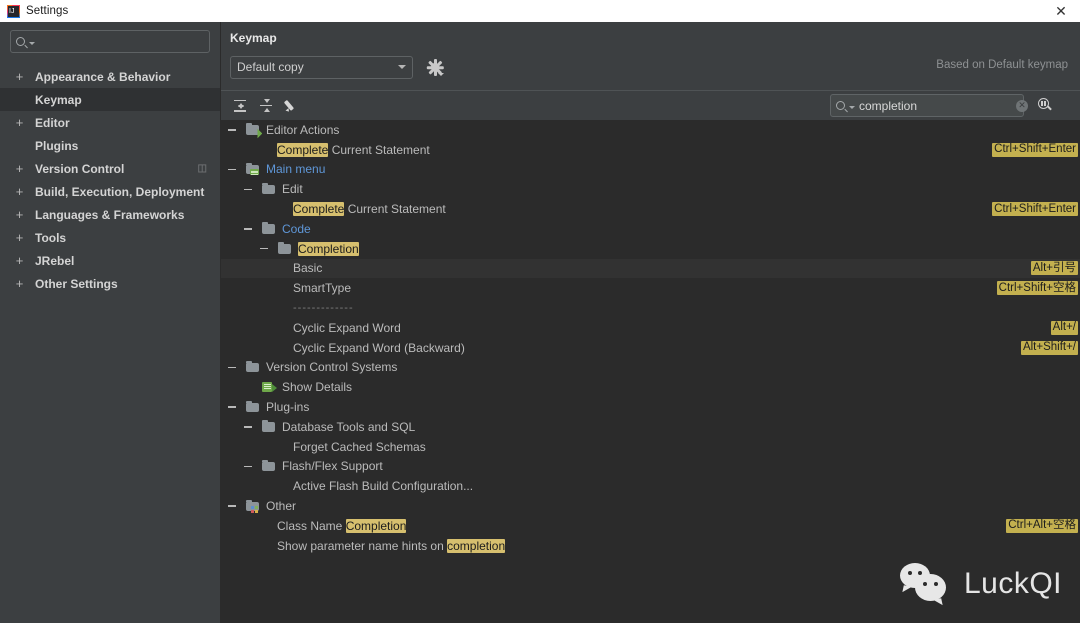 The image size is (1080, 623). I want to click on sidebar-item-tools: + Tools, so click(110, 237).